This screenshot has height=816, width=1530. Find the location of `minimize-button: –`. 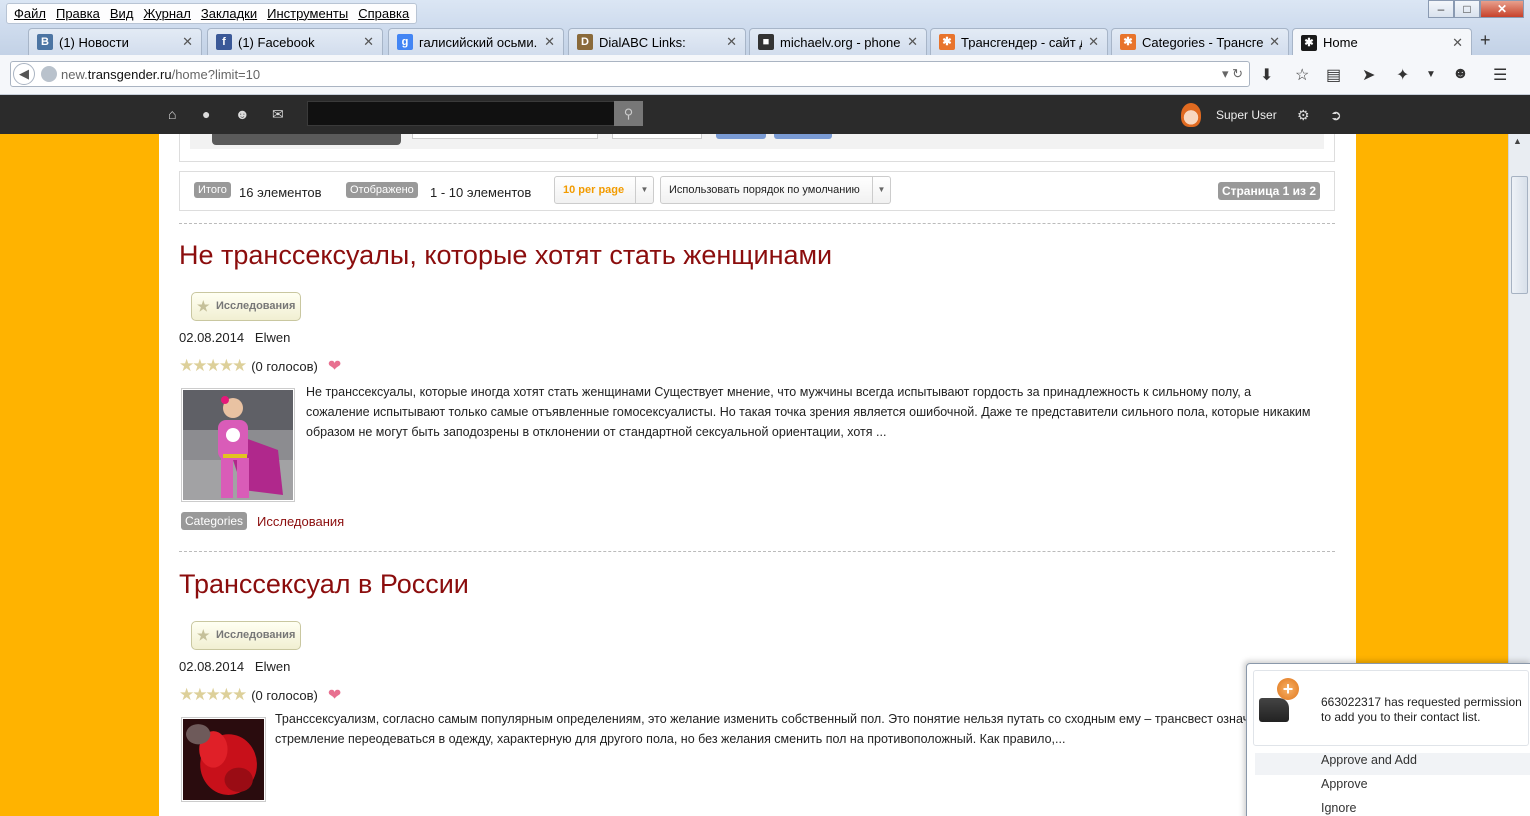

minimize-button: – is located at coordinates (1441, 9).